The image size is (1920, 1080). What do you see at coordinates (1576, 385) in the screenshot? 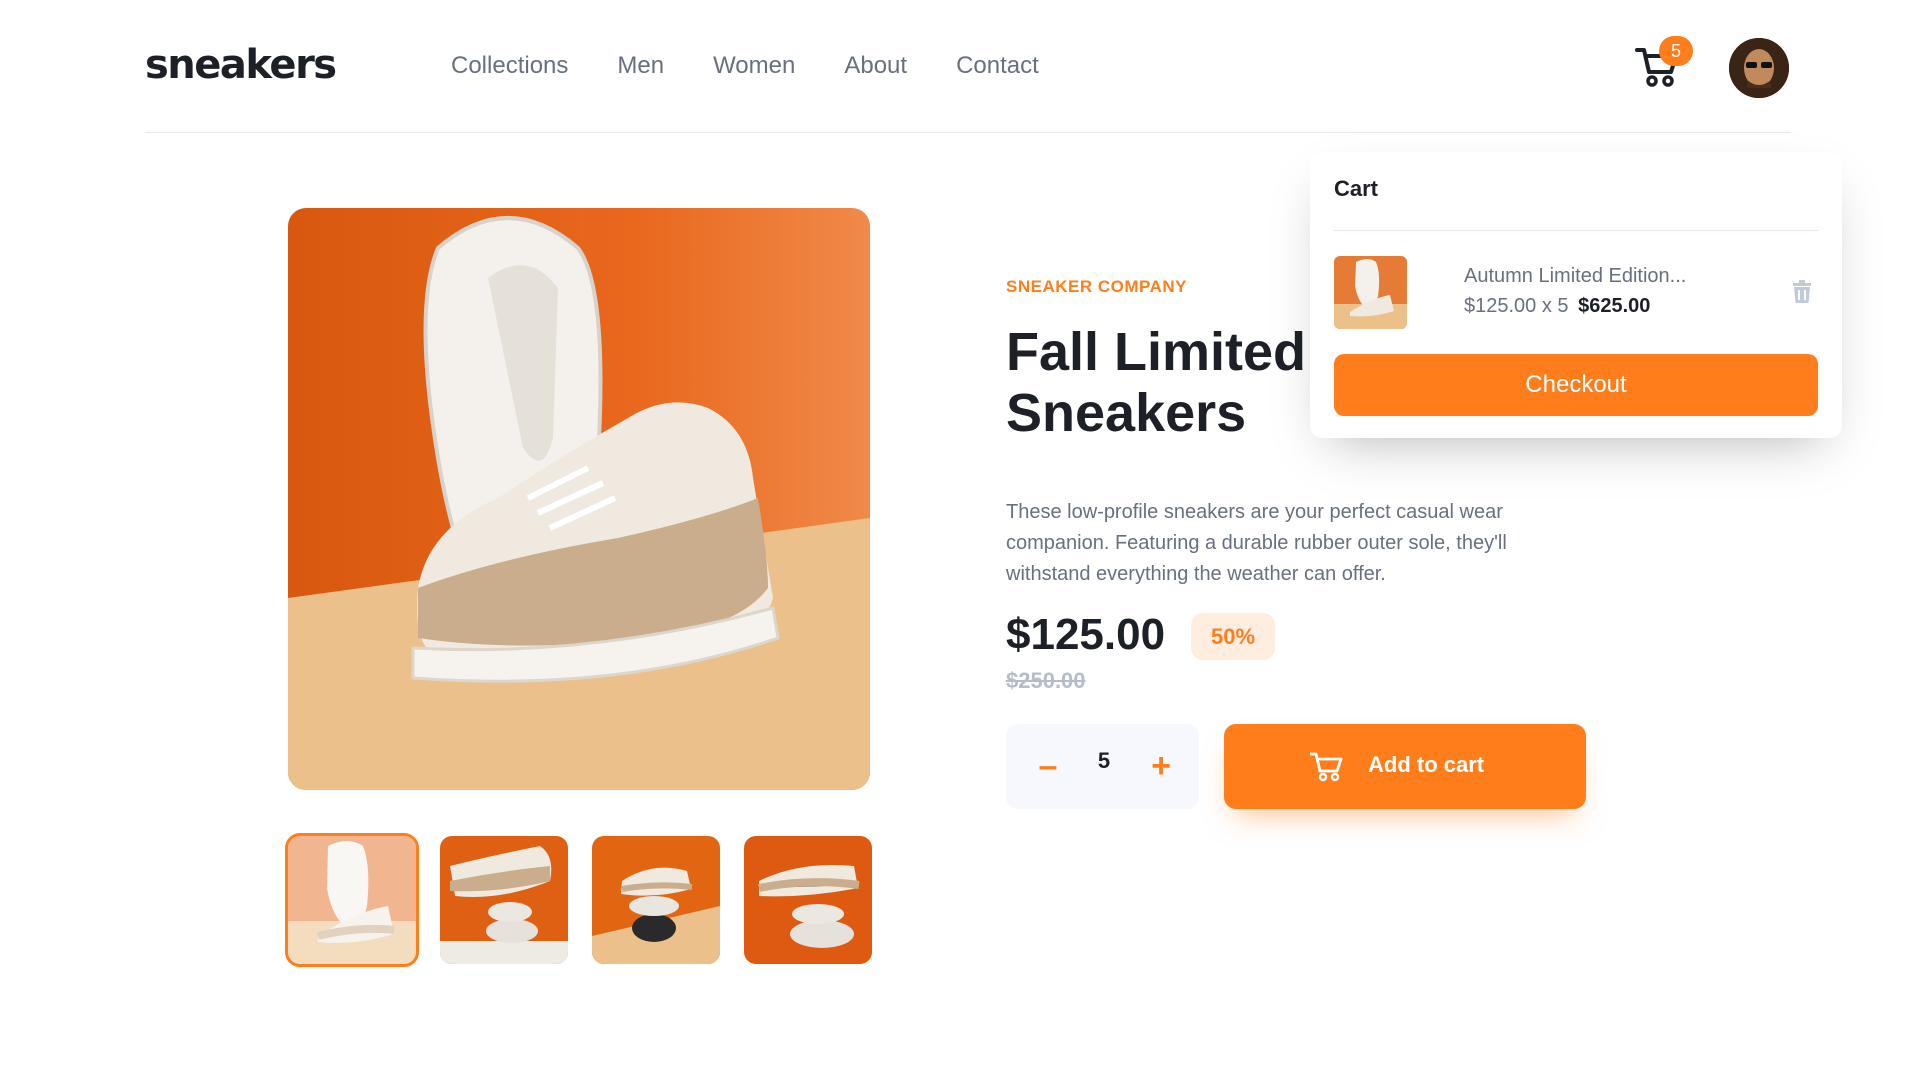
I see `checkout-button: Checkout` at bounding box center [1576, 385].